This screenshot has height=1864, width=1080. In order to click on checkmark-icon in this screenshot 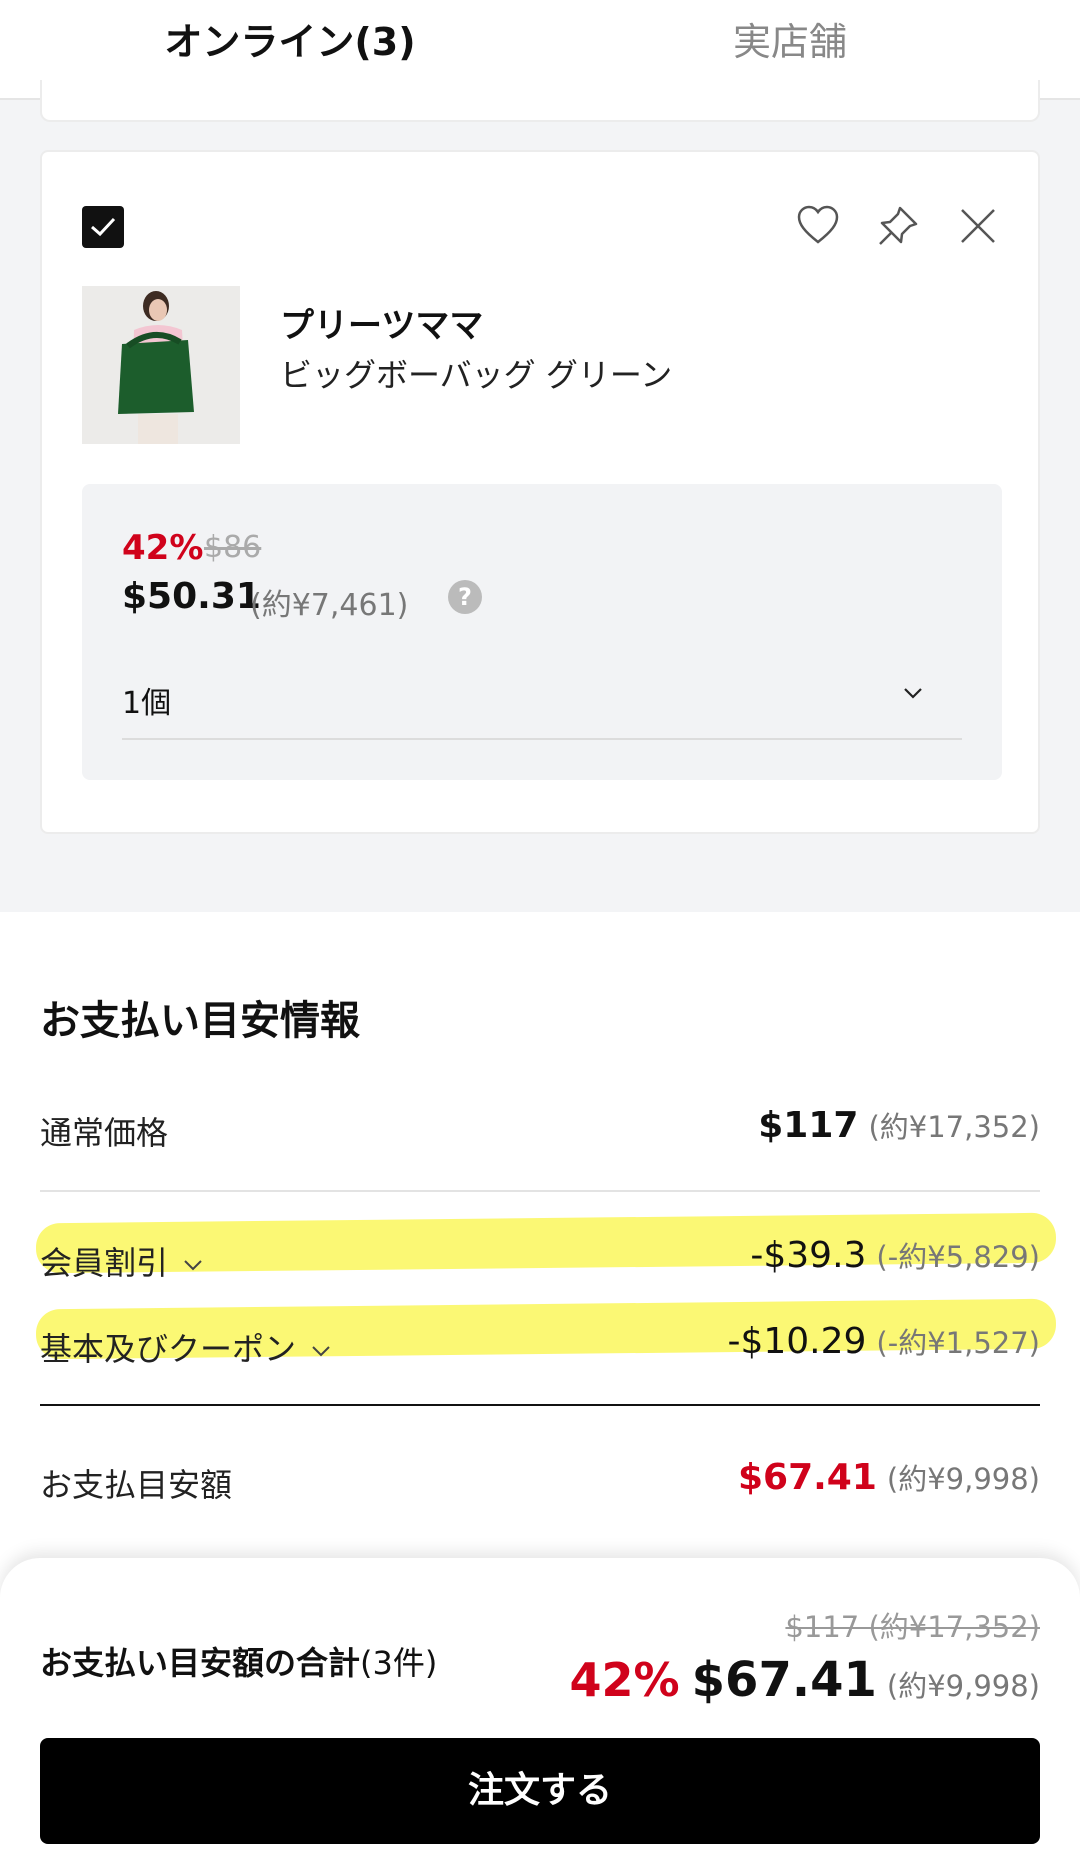, I will do `click(103, 227)`.